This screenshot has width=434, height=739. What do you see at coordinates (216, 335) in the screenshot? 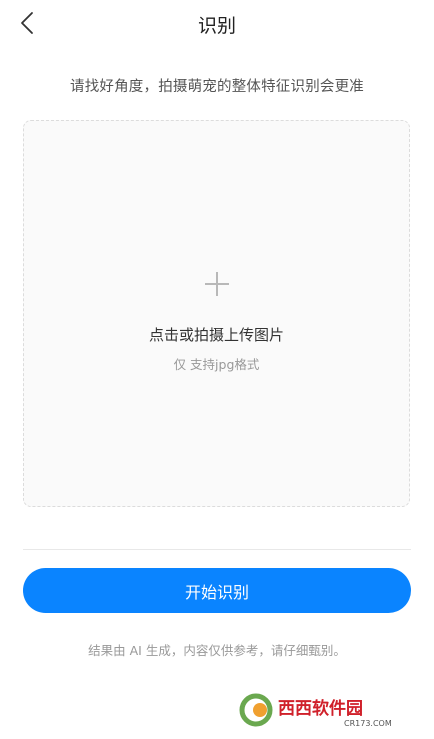
I see `upload-label: 点击或拍摄上传图片` at bounding box center [216, 335].